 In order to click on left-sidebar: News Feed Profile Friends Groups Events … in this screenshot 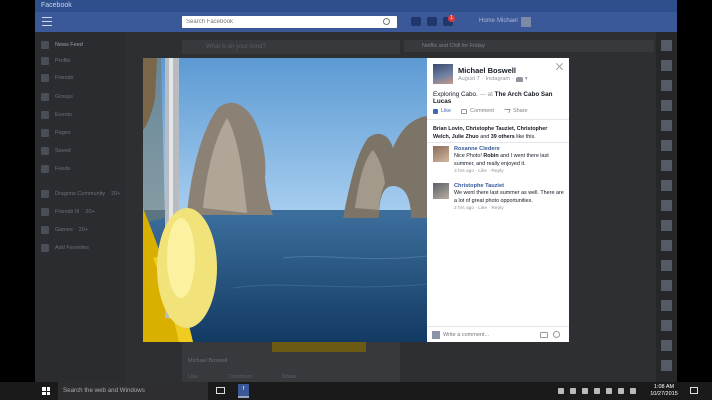, I will do `click(80, 207)`.